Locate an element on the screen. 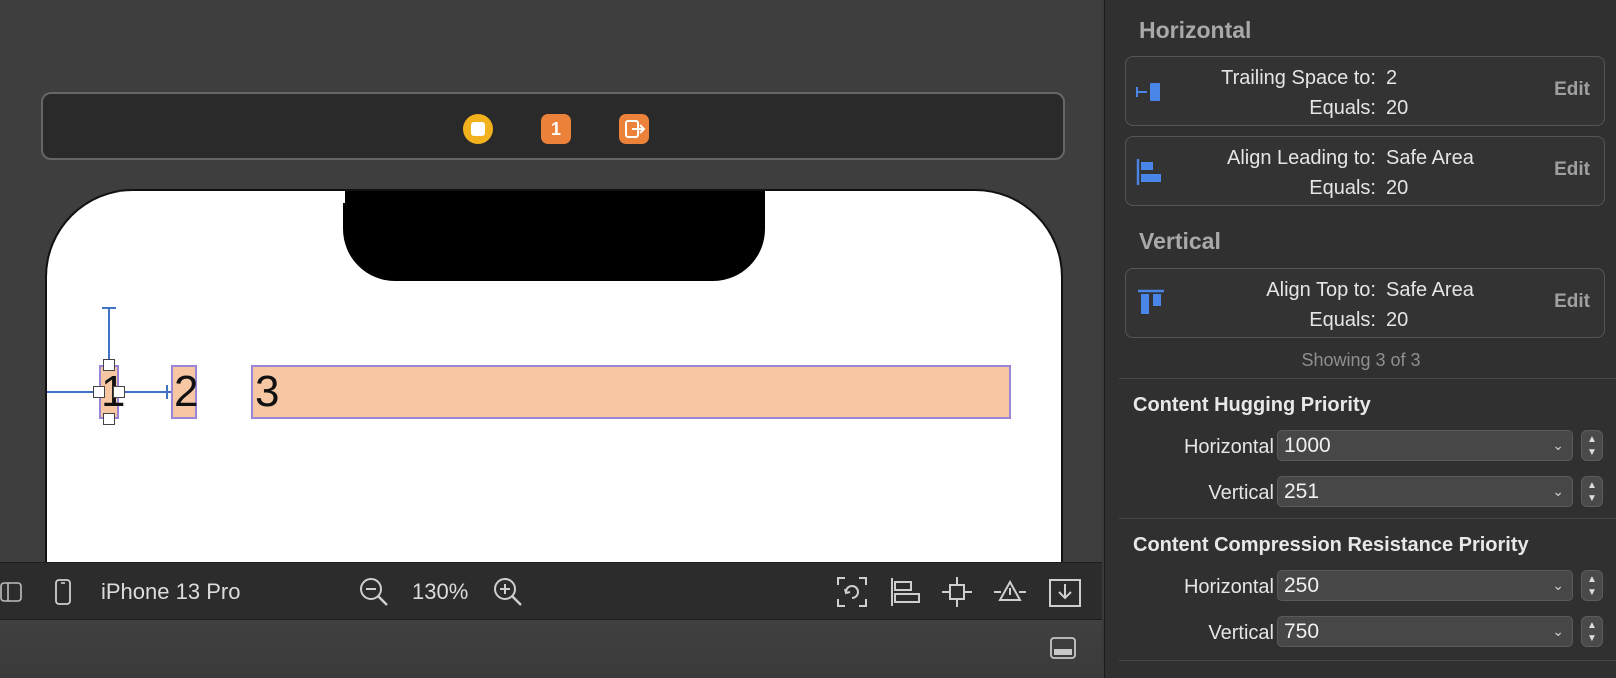  hugging-priority-title: Content Hugging Priority is located at coordinates (1252, 405).